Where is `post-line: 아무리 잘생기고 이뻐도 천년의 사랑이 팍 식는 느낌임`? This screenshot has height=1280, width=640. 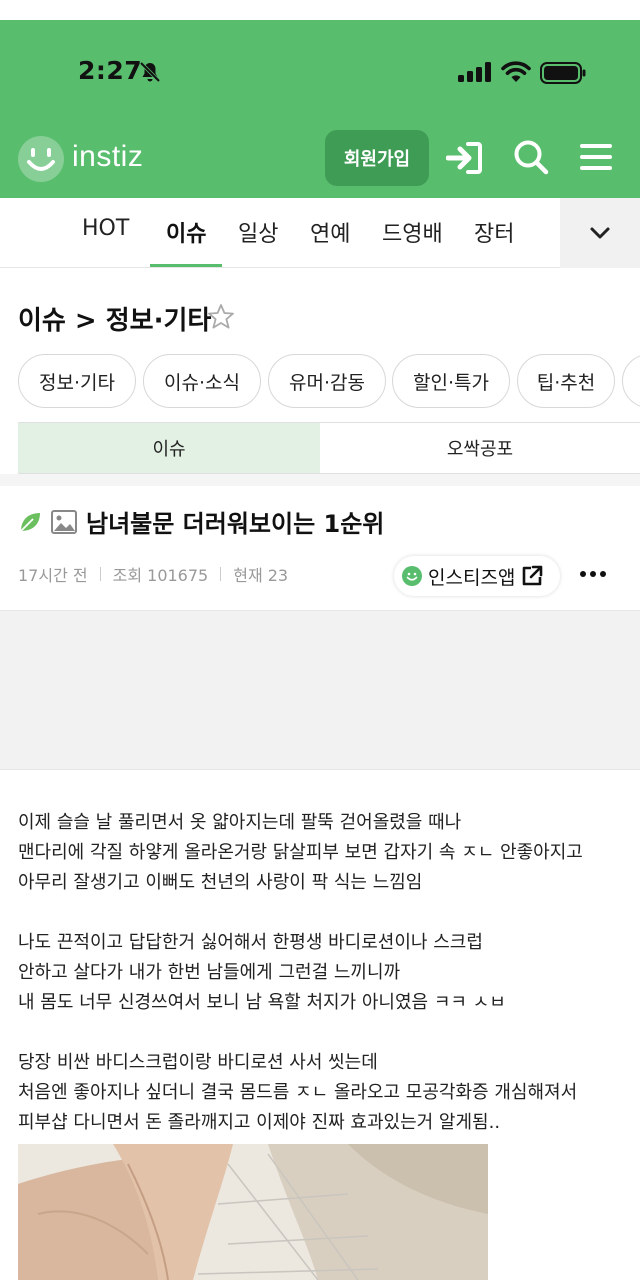 post-line: 아무리 잘생기고 이뻐도 천년의 사랑이 팍 식는 느낌임 is located at coordinates (220, 882).